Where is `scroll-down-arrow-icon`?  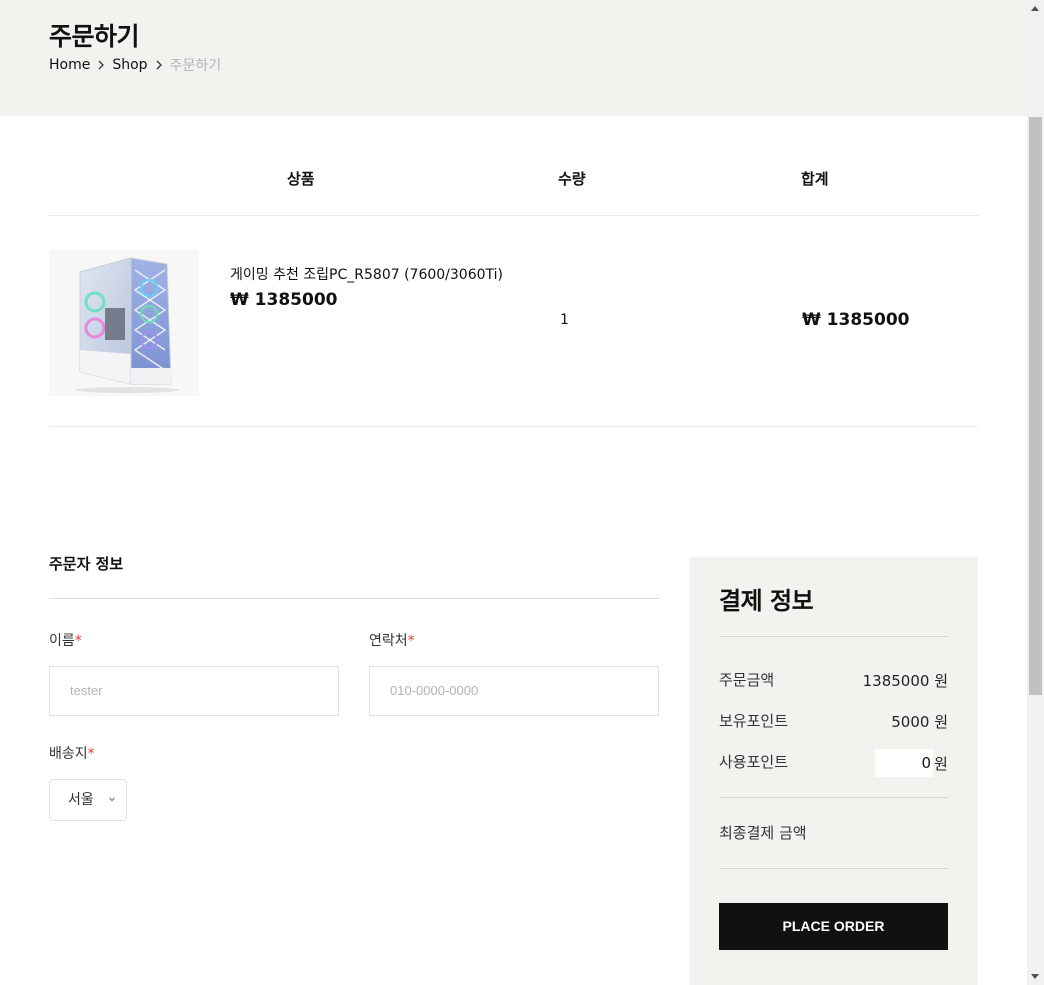 scroll-down-arrow-icon is located at coordinates (1035, 976).